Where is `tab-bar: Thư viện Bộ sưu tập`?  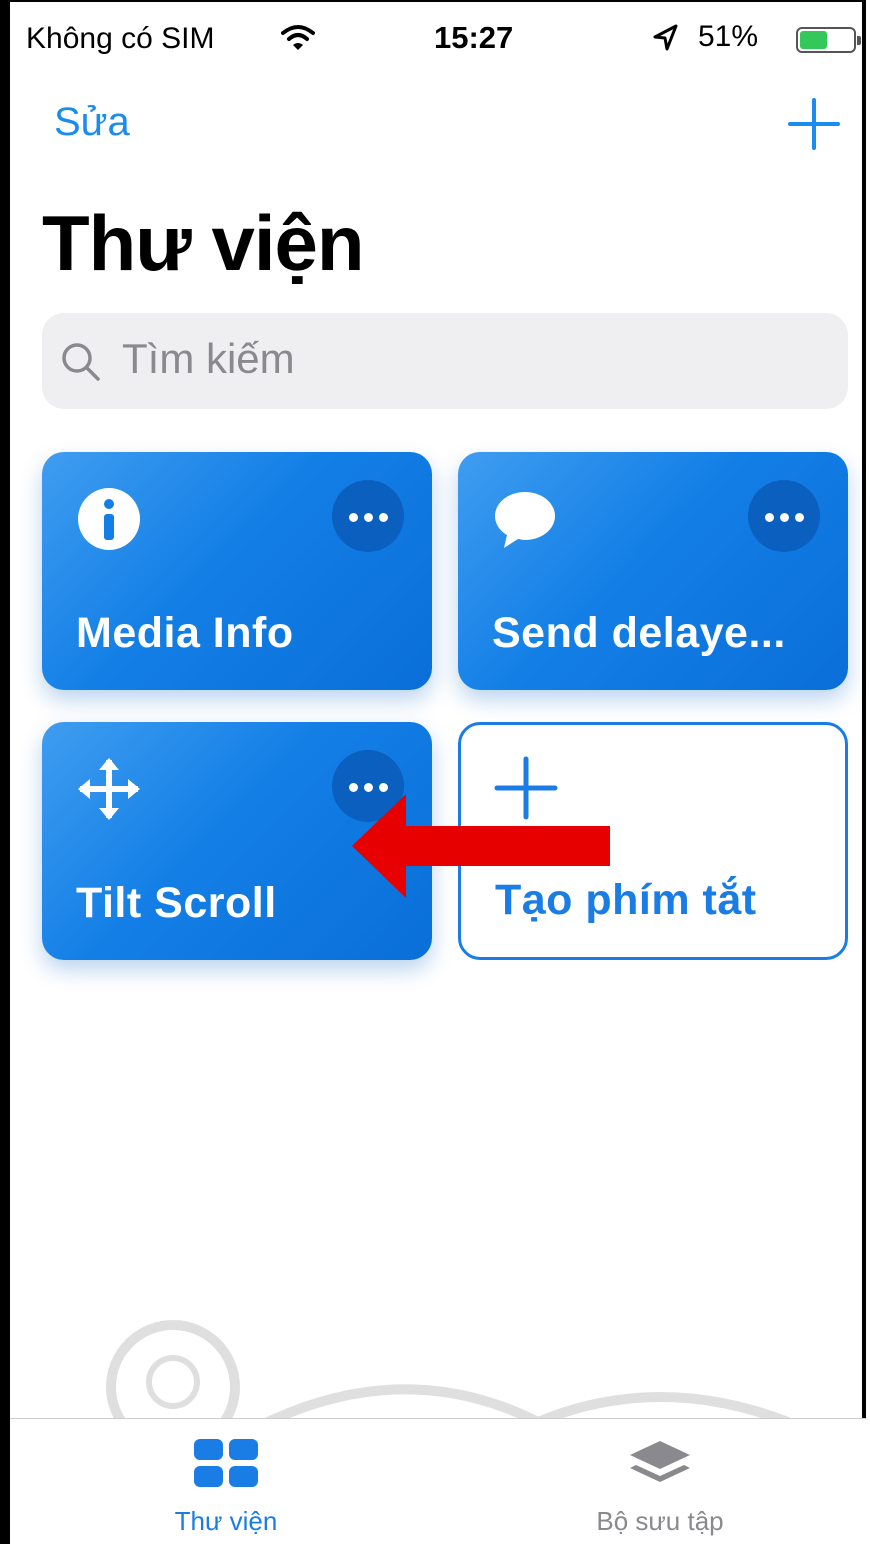
tab-bar: Thư viện Bộ sưu tập is located at coordinates (438, 1482).